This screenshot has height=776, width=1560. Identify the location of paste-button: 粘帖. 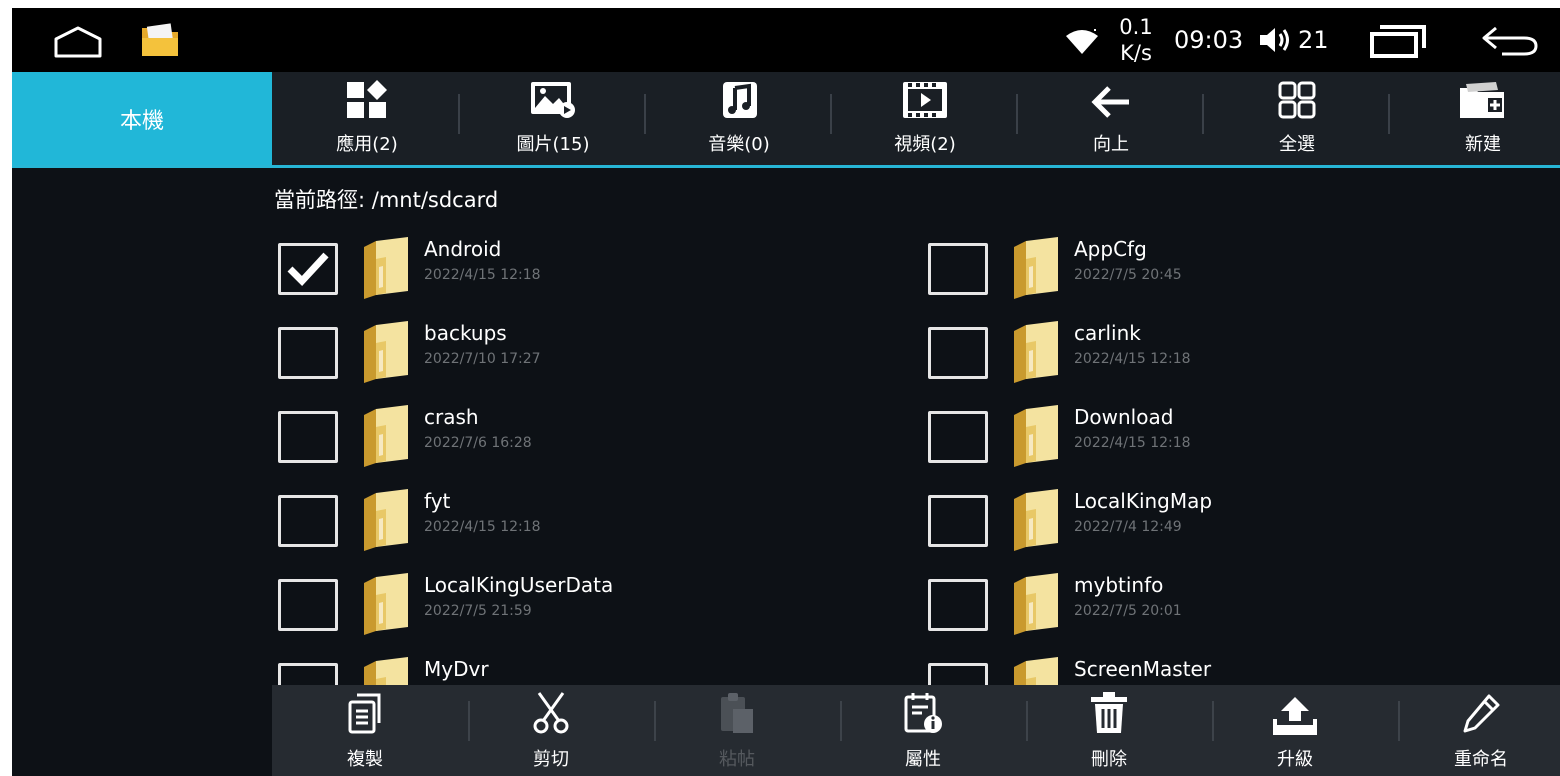
(737, 730).